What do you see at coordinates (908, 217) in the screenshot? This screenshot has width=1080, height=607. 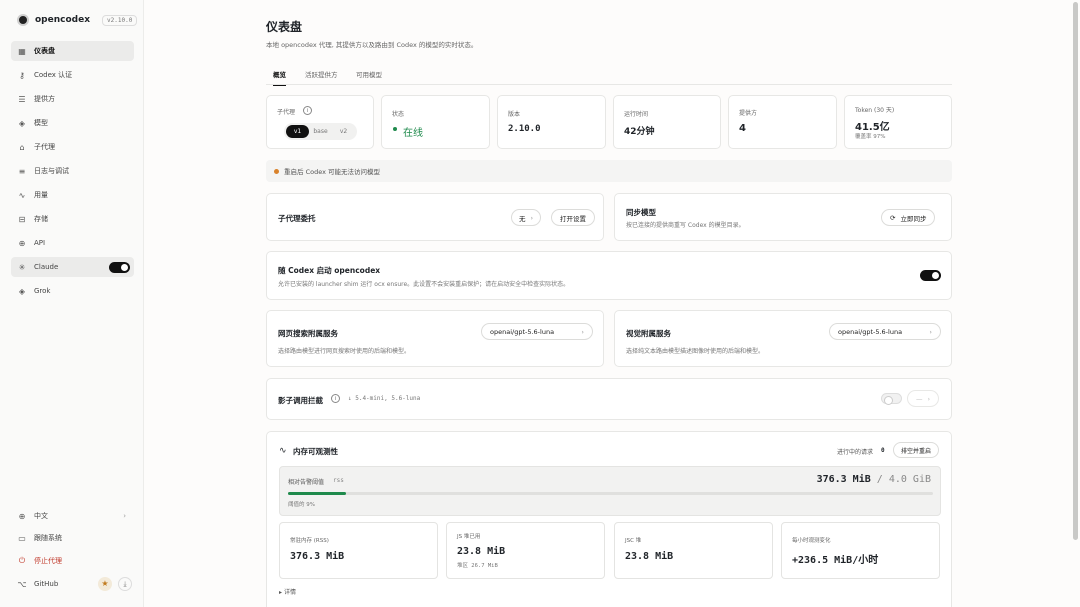 I see `sync-now-button: ⟳ 立即同步` at bounding box center [908, 217].